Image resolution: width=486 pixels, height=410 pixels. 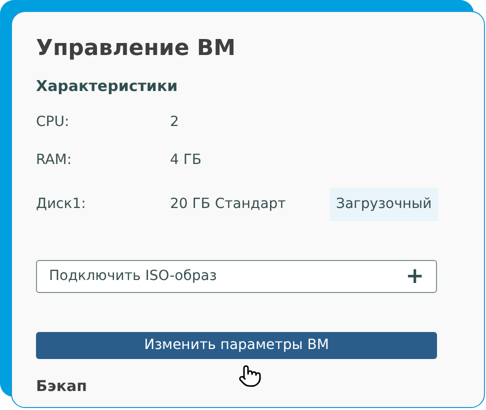 What do you see at coordinates (175, 122) in the screenshot?
I see `spec-value: 2` at bounding box center [175, 122].